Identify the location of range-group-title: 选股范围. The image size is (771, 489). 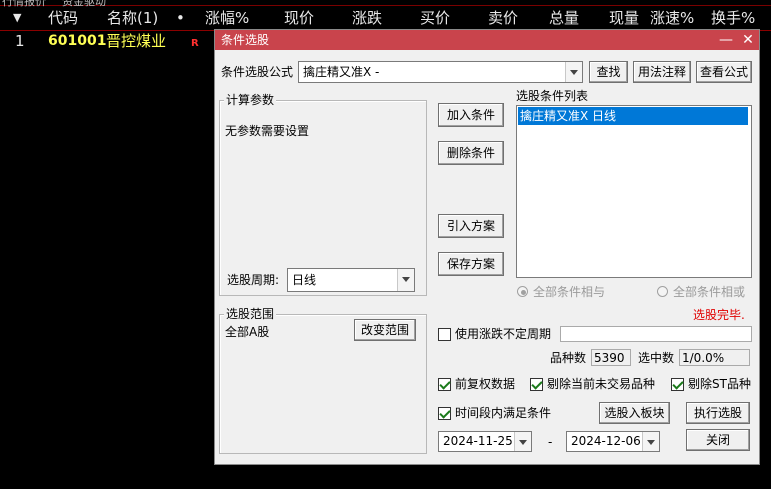
(250, 314).